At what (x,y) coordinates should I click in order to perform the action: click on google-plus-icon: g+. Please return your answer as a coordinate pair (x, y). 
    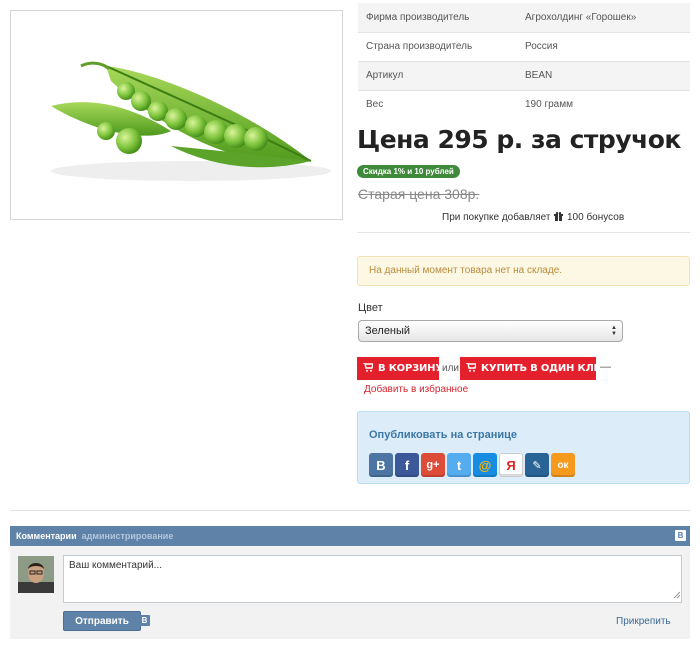
    Looking at the image, I should click on (433, 465).